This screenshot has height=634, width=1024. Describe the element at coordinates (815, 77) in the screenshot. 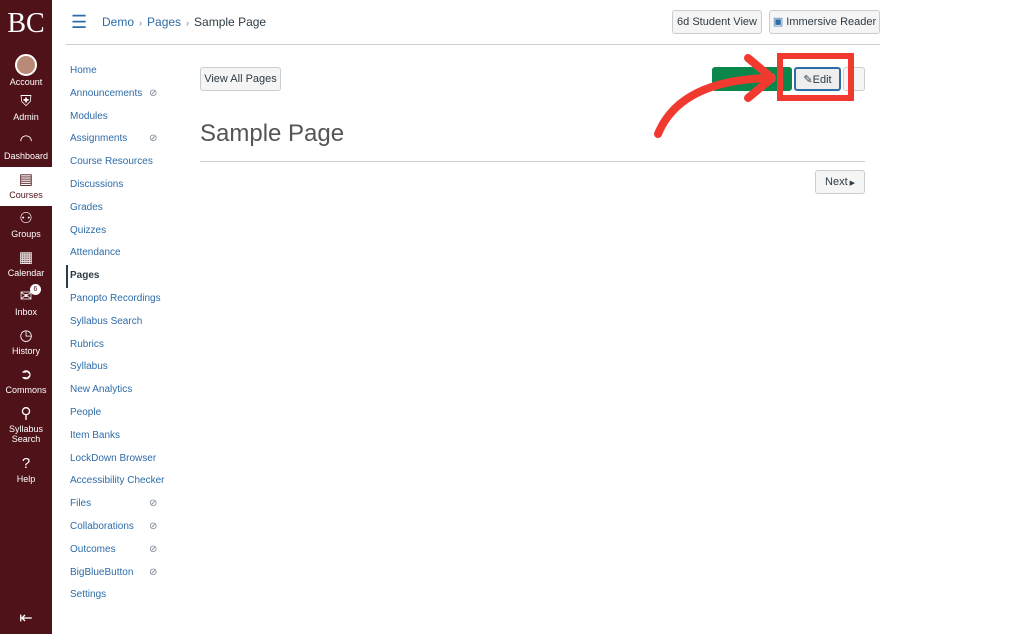

I see `highlight-box` at that location.